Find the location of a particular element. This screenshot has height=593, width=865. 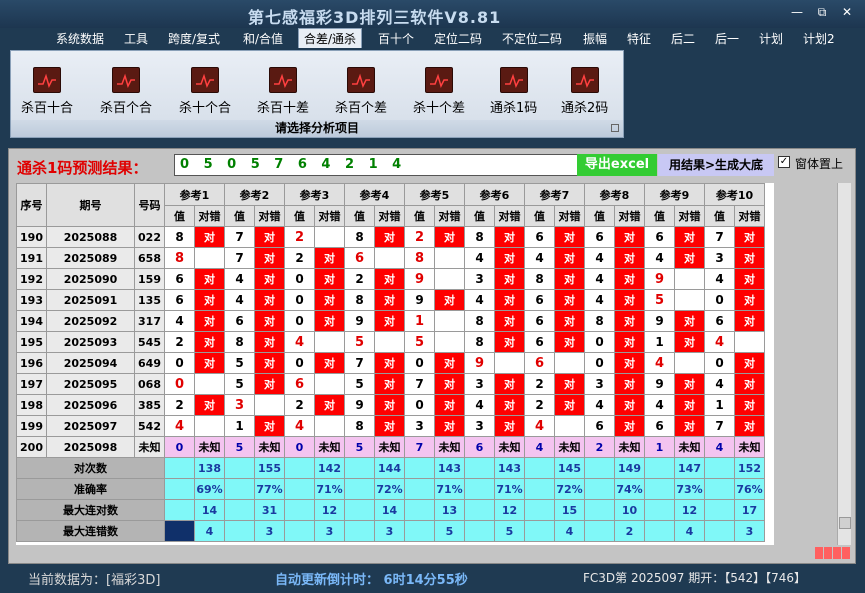

header-value: 值 is located at coordinates (479, 216).